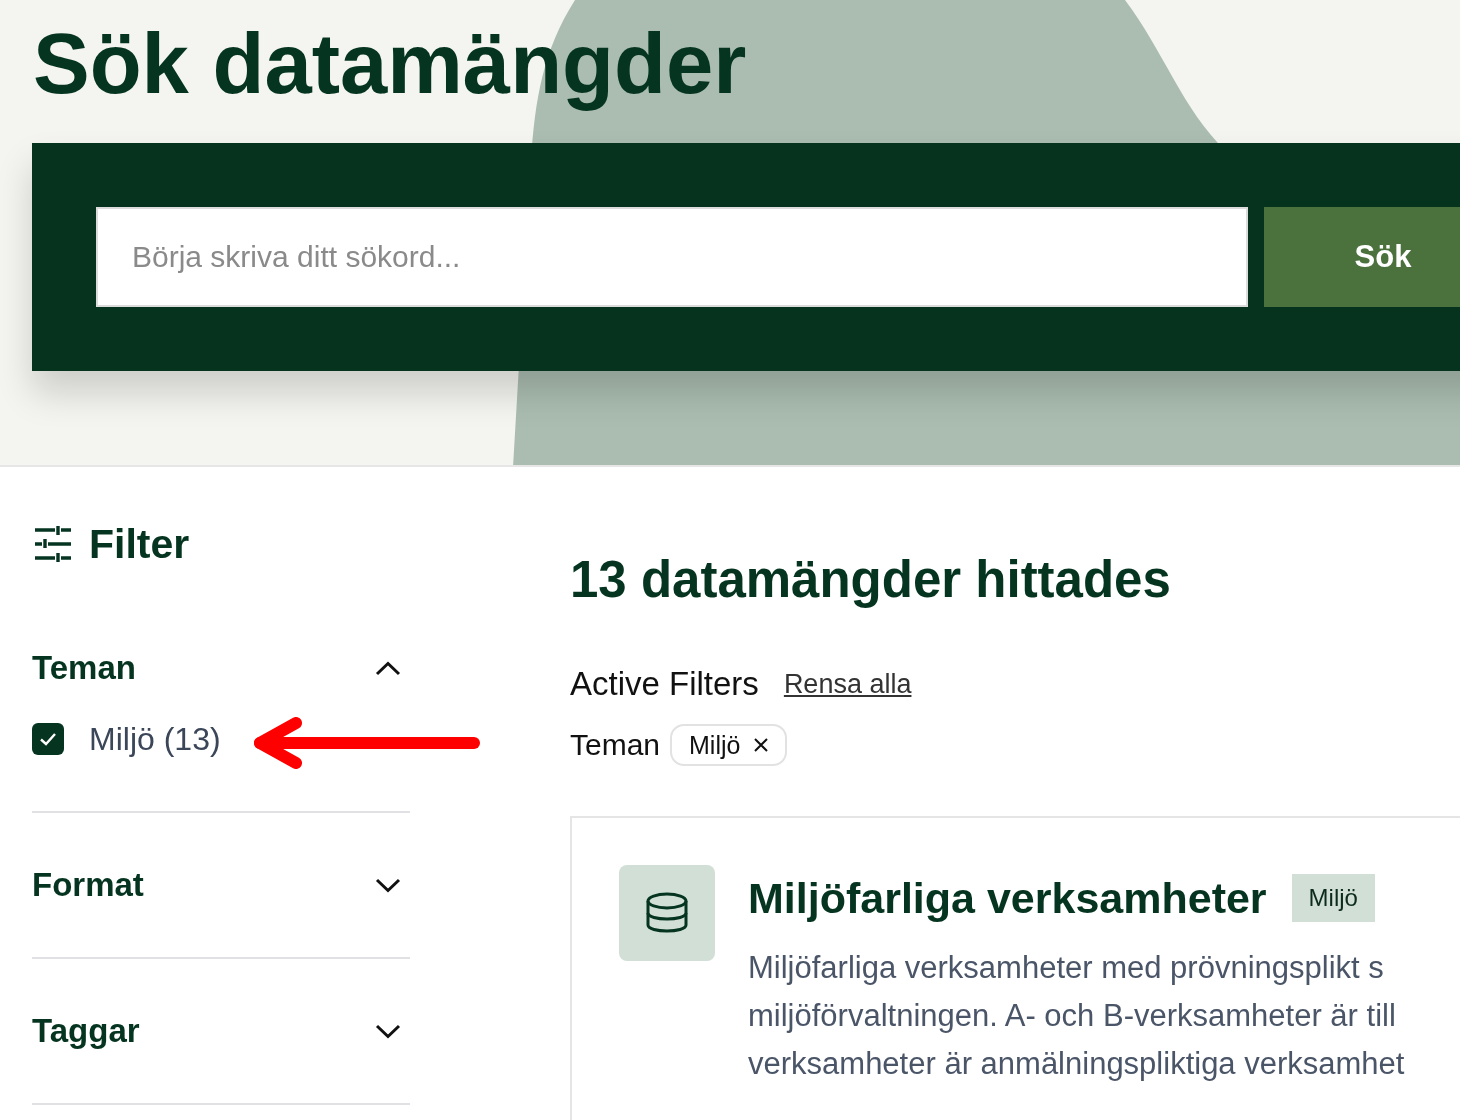  I want to click on active-filters-label: Active Filters, so click(664, 684).